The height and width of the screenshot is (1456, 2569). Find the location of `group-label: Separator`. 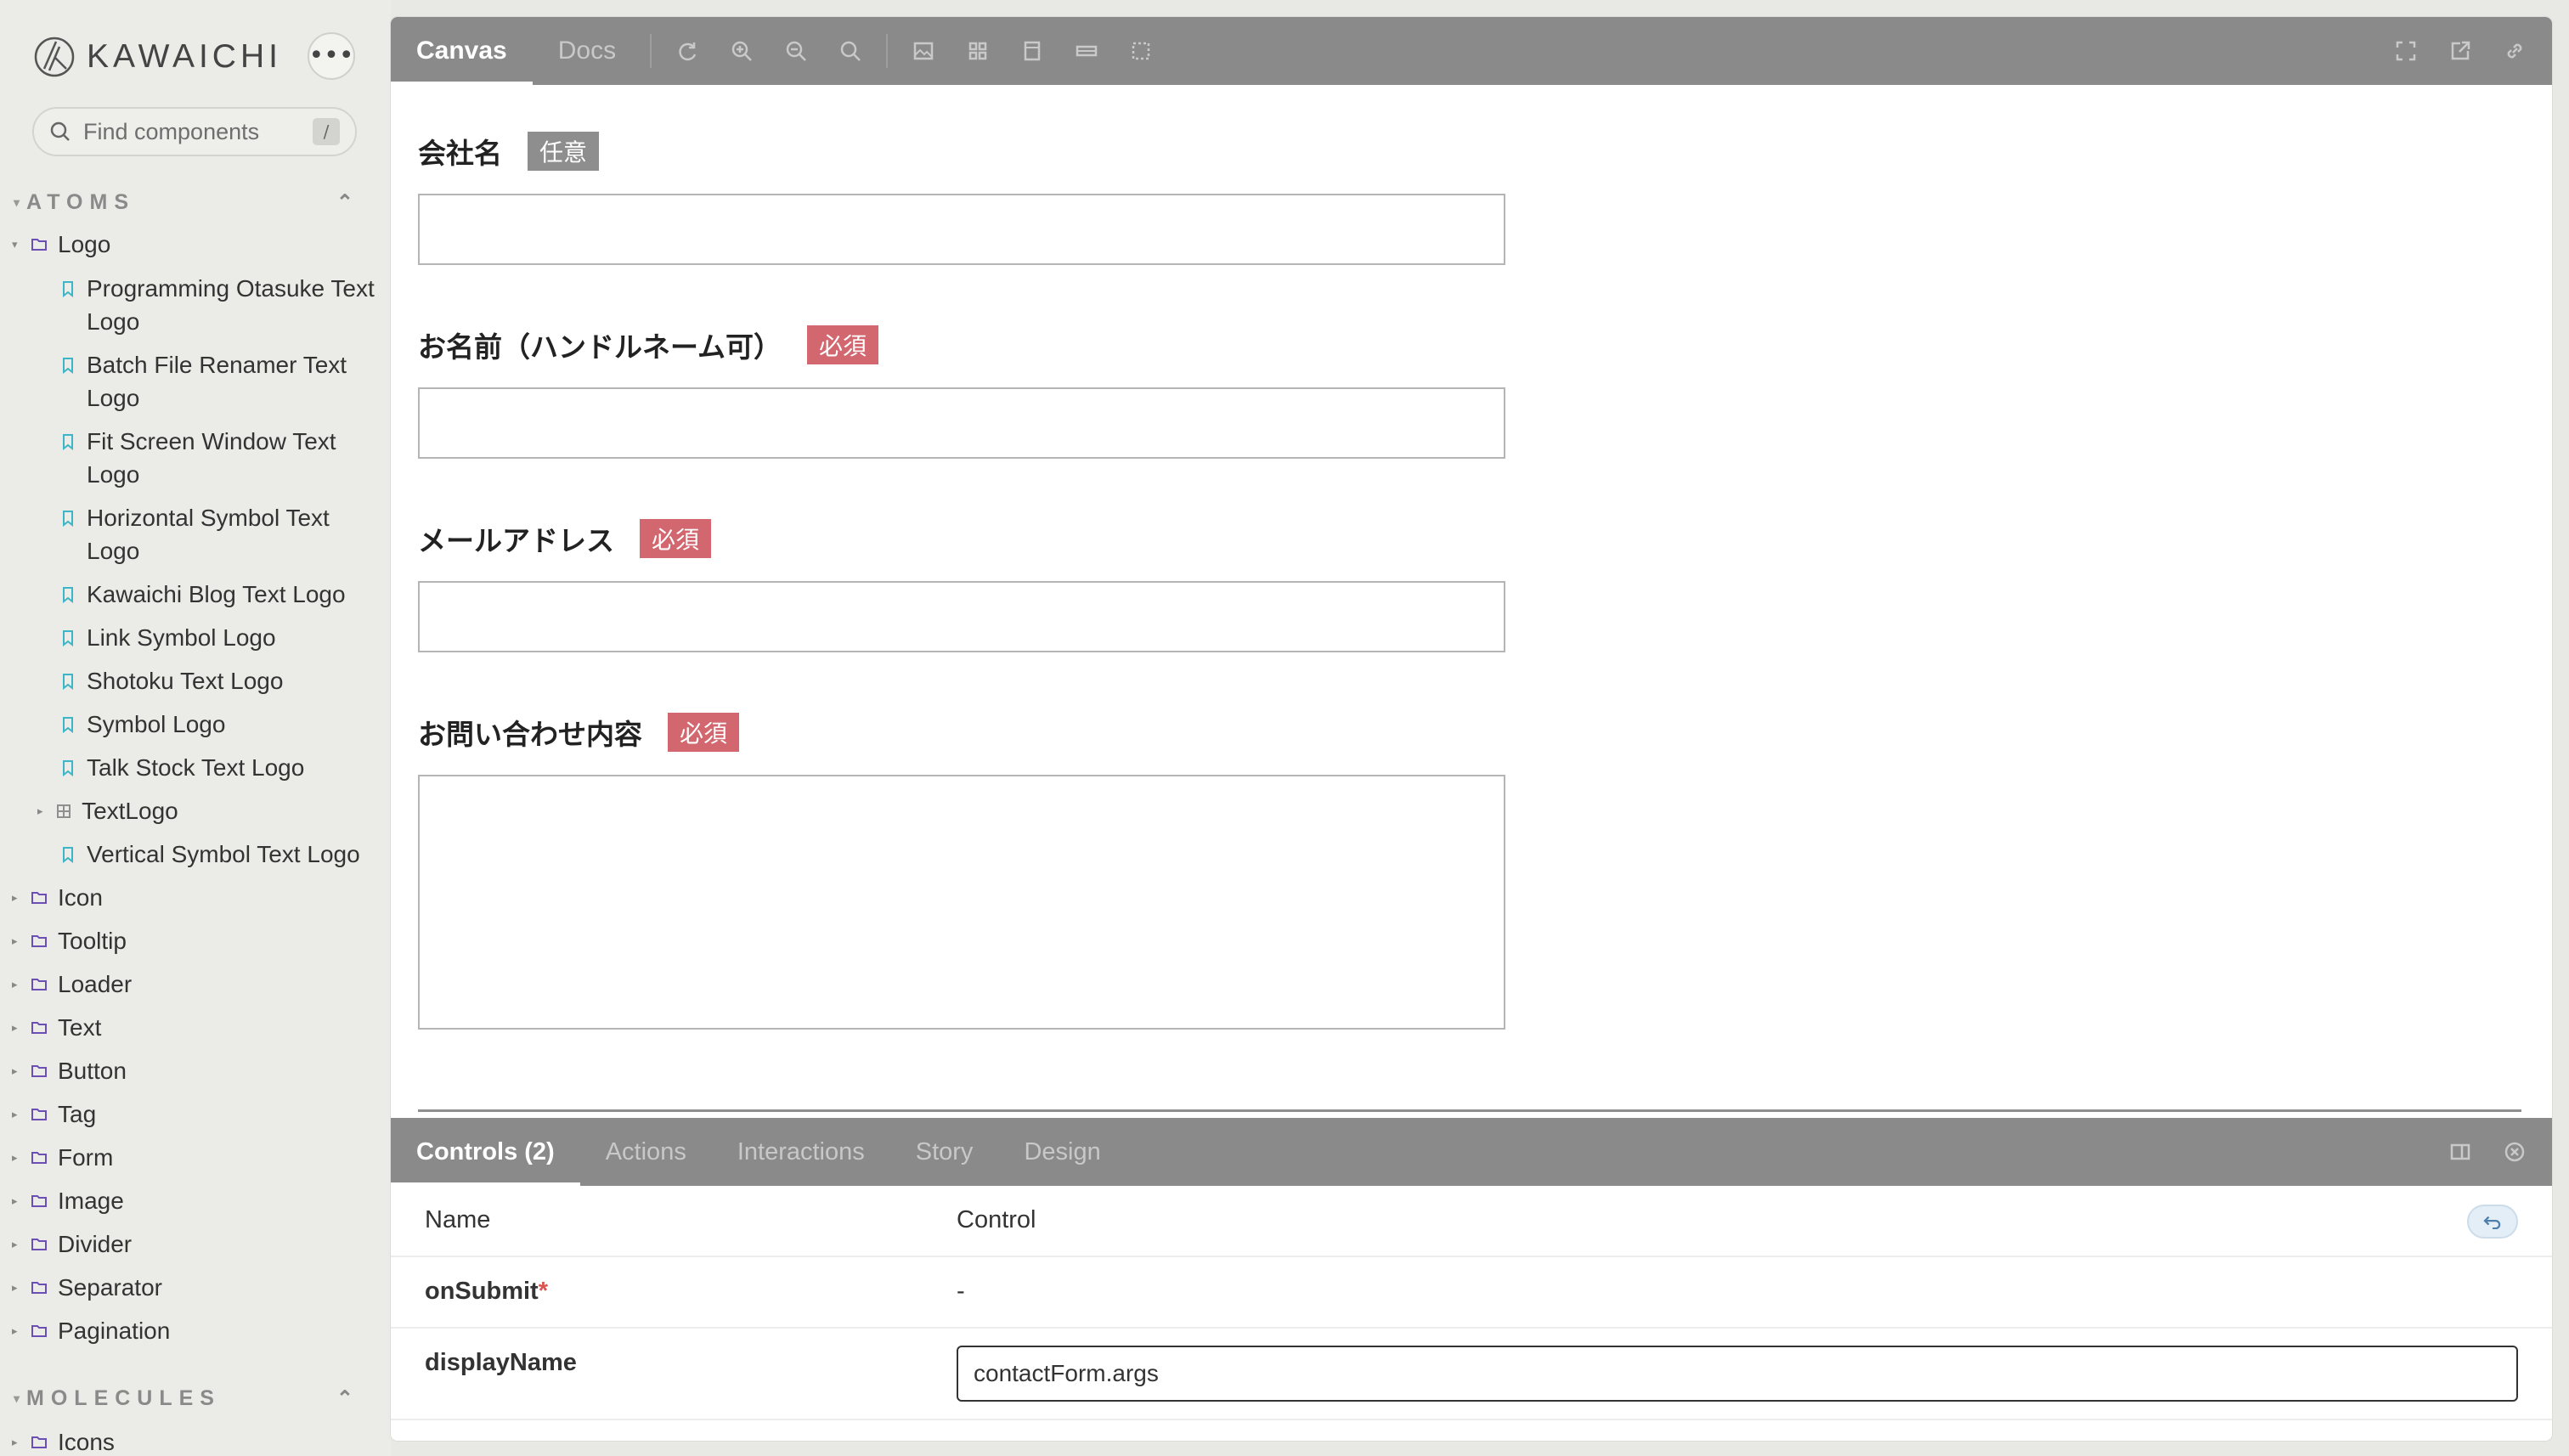

group-label: Separator is located at coordinates (110, 1287).